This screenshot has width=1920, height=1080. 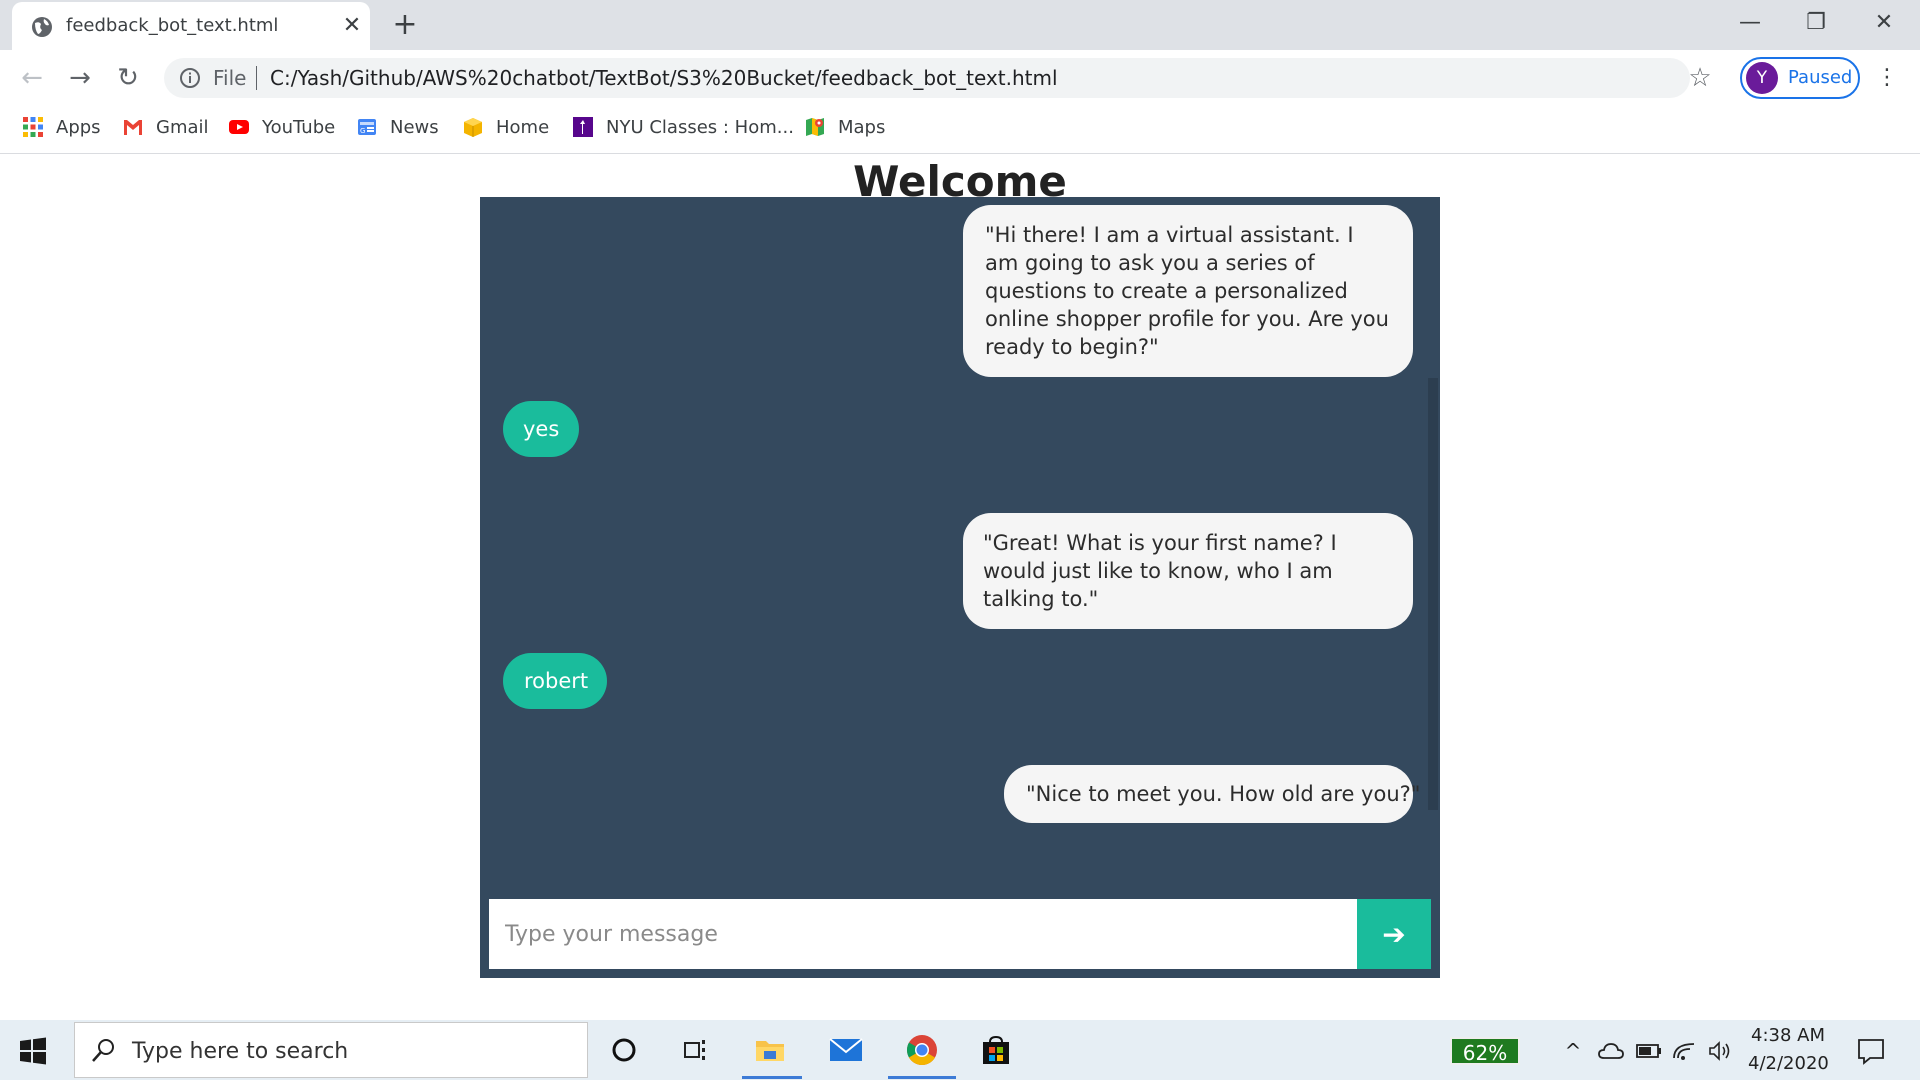 What do you see at coordinates (1685, 1051) in the screenshot?
I see `wifi-icon` at bounding box center [1685, 1051].